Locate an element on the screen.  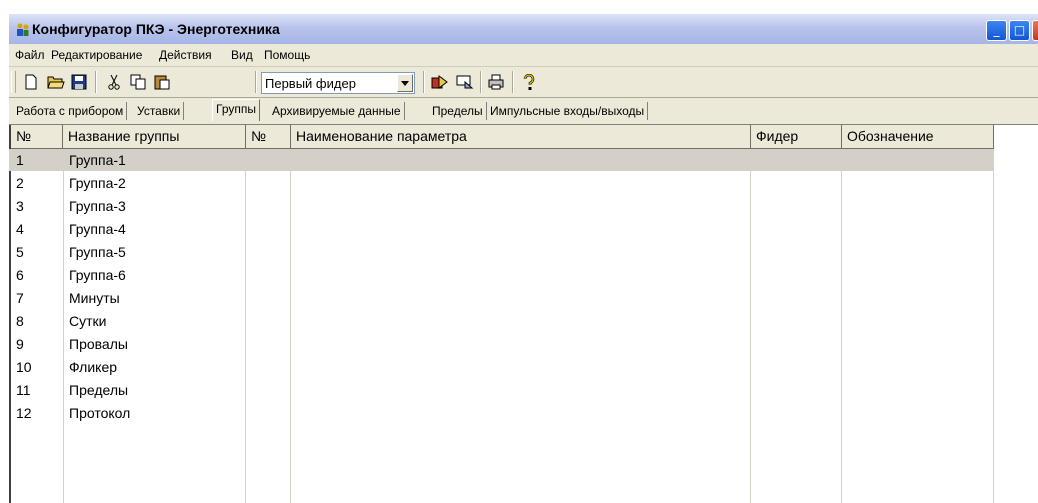
table-row: 9 Провалы is located at coordinates (523, 344).